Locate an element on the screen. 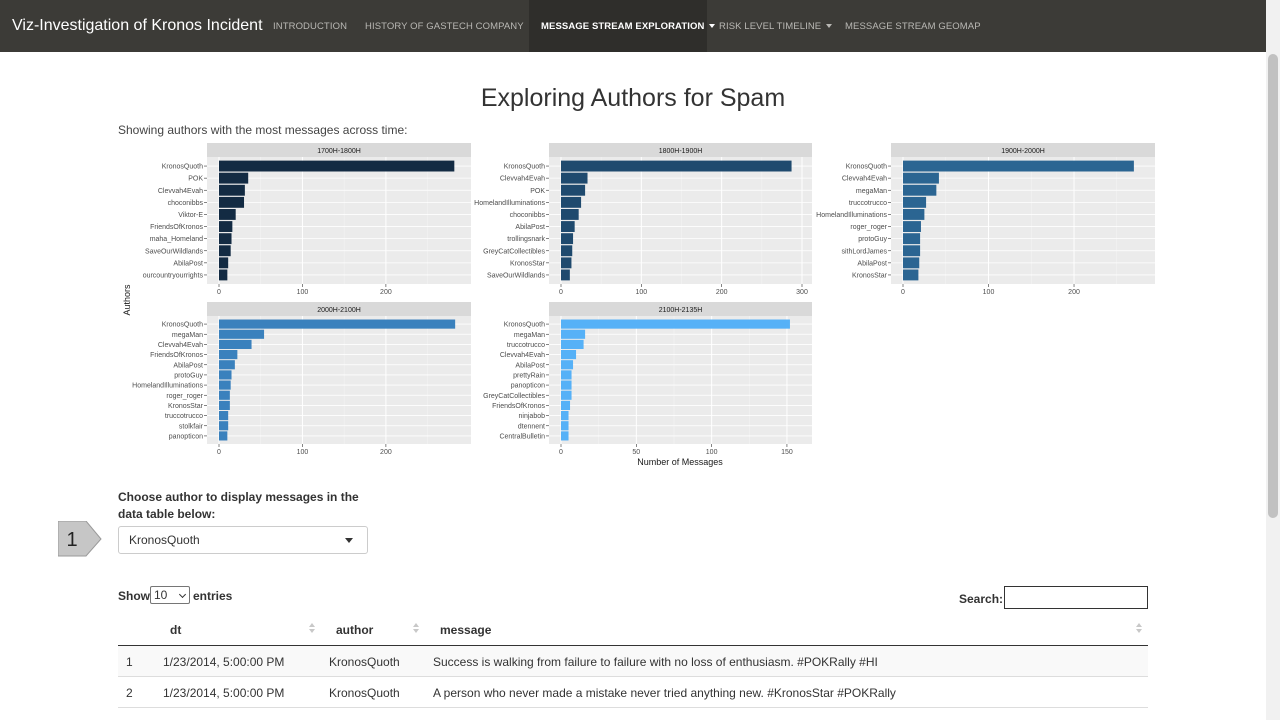 The width and height of the screenshot is (1280, 720). entries-length-select: 10 is located at coordinates (170, 595).